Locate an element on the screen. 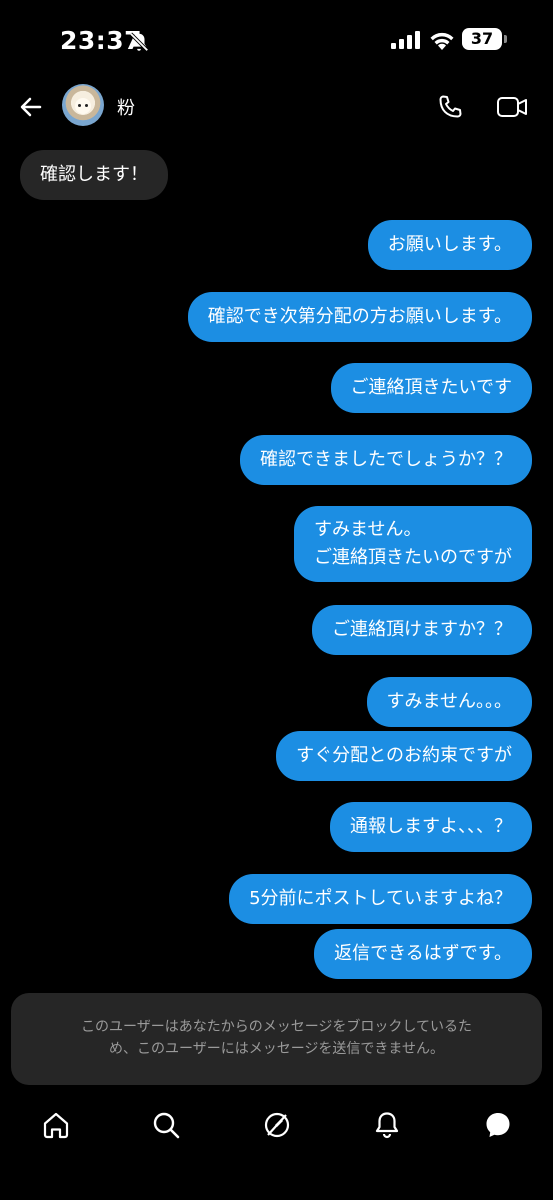  avatar is located at coordinates (83, 105).